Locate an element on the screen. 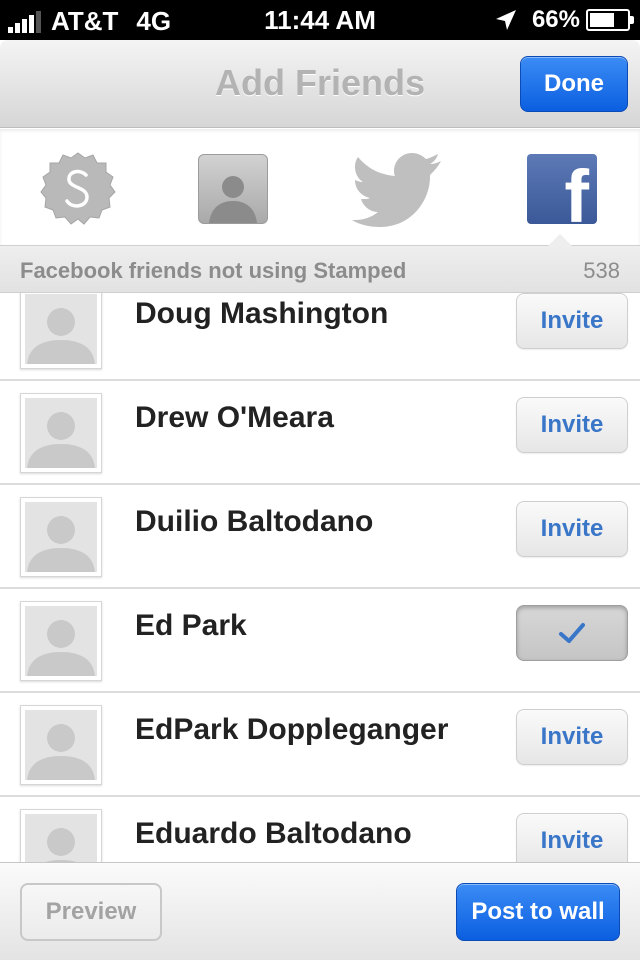 The image size is (640, 960). tab-contacts is located at coordinates (233, 189).